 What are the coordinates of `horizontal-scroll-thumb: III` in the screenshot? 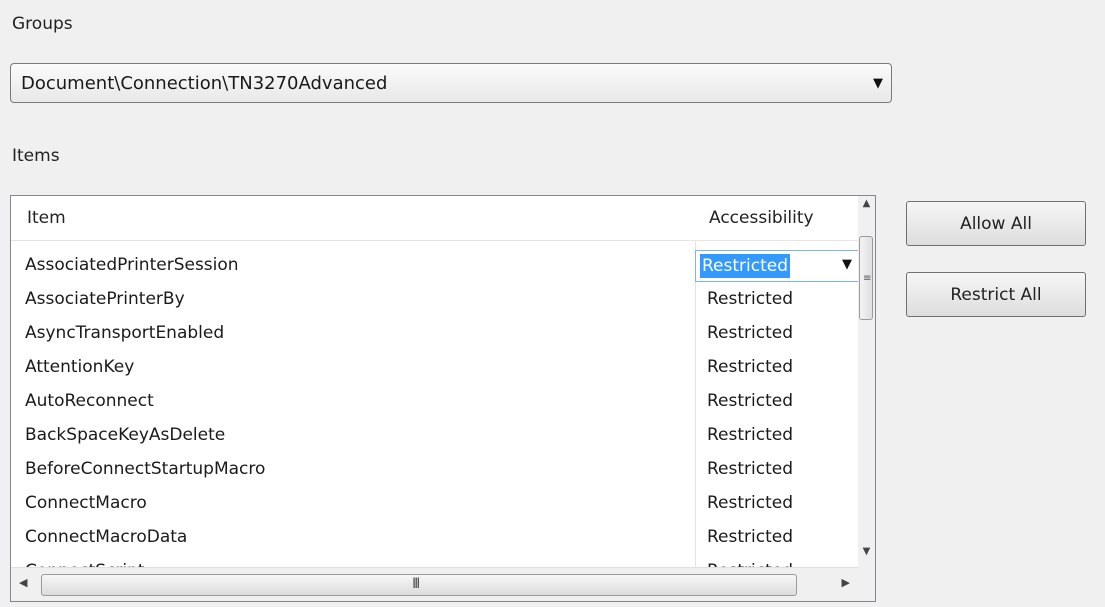 It's located at (419, 585).